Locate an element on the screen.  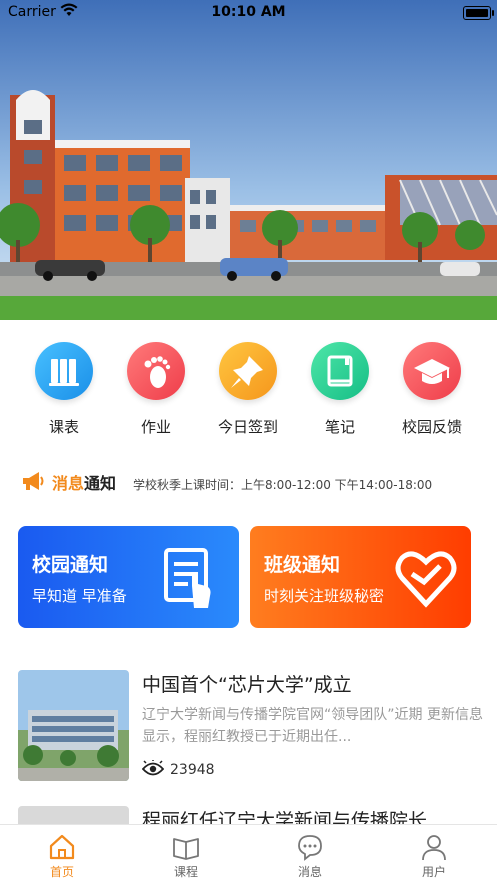
quick-action-homework: 作业 is located at coordinates (156, 389).